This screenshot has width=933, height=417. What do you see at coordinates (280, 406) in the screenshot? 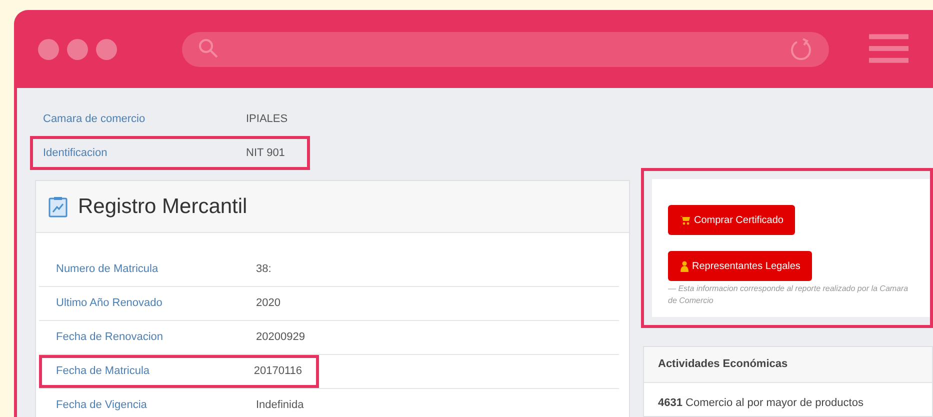
I see `field-value: Indefinida` at bounding box center [280, 406].